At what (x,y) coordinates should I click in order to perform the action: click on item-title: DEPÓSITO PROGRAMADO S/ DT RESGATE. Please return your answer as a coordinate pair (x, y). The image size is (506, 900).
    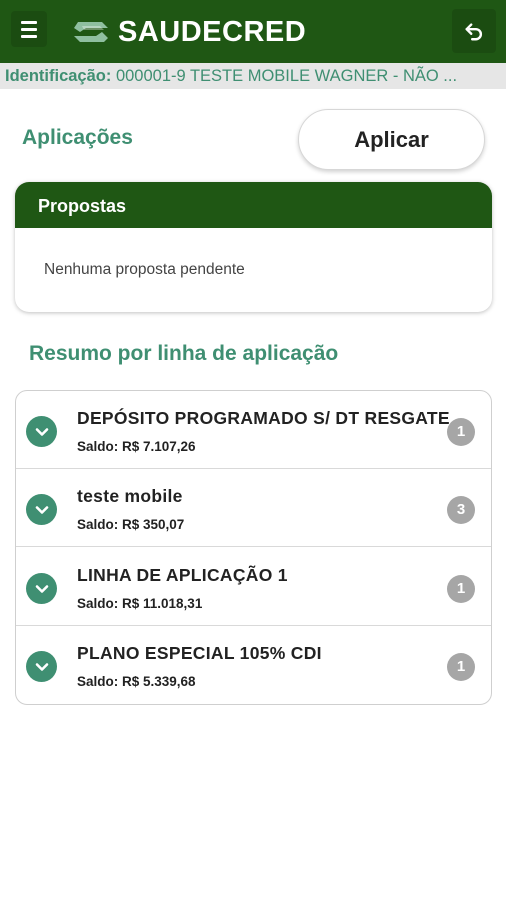
    Looking at the image, I should click on (263, 418).